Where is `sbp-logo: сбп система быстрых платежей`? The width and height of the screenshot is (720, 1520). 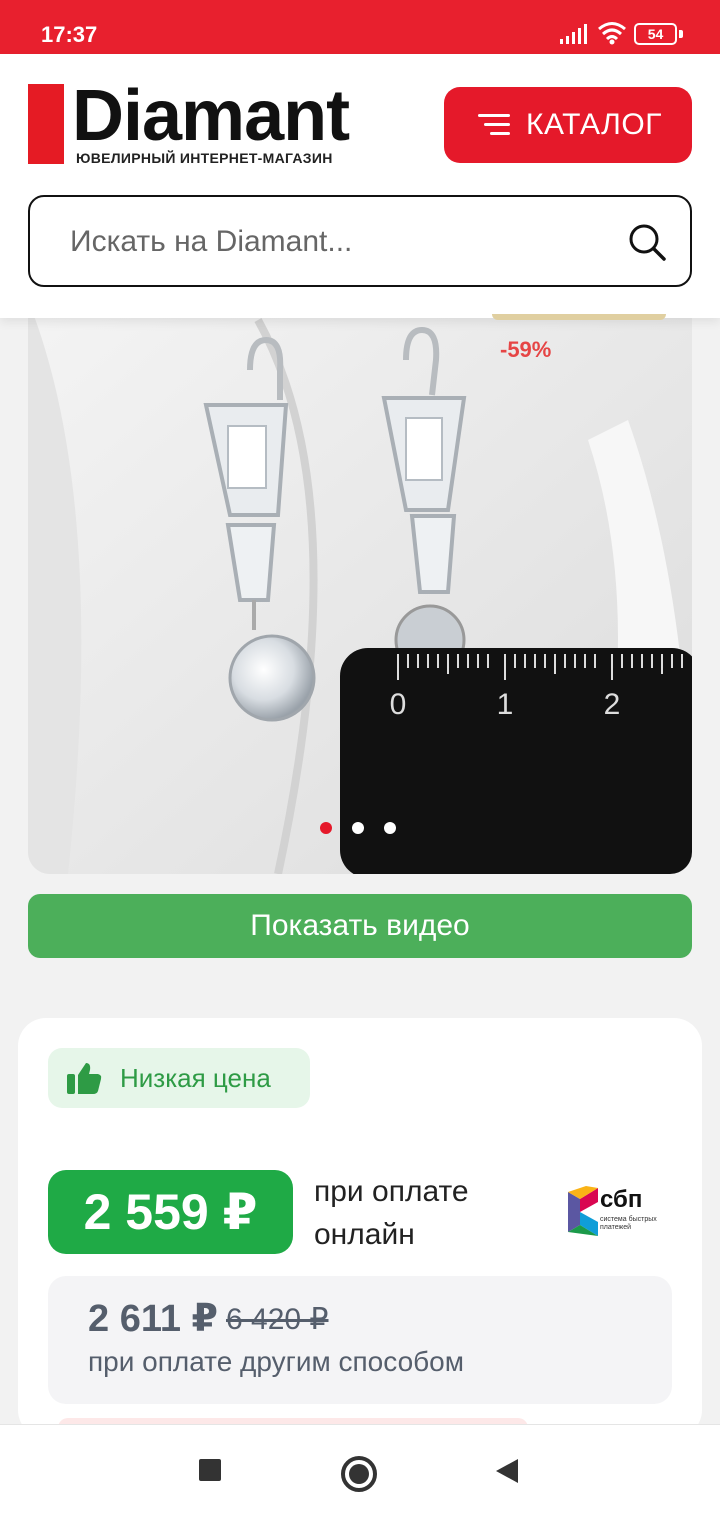
sbp-logo: сбп система быстрых платежей is located at coordinates (621, 1212).